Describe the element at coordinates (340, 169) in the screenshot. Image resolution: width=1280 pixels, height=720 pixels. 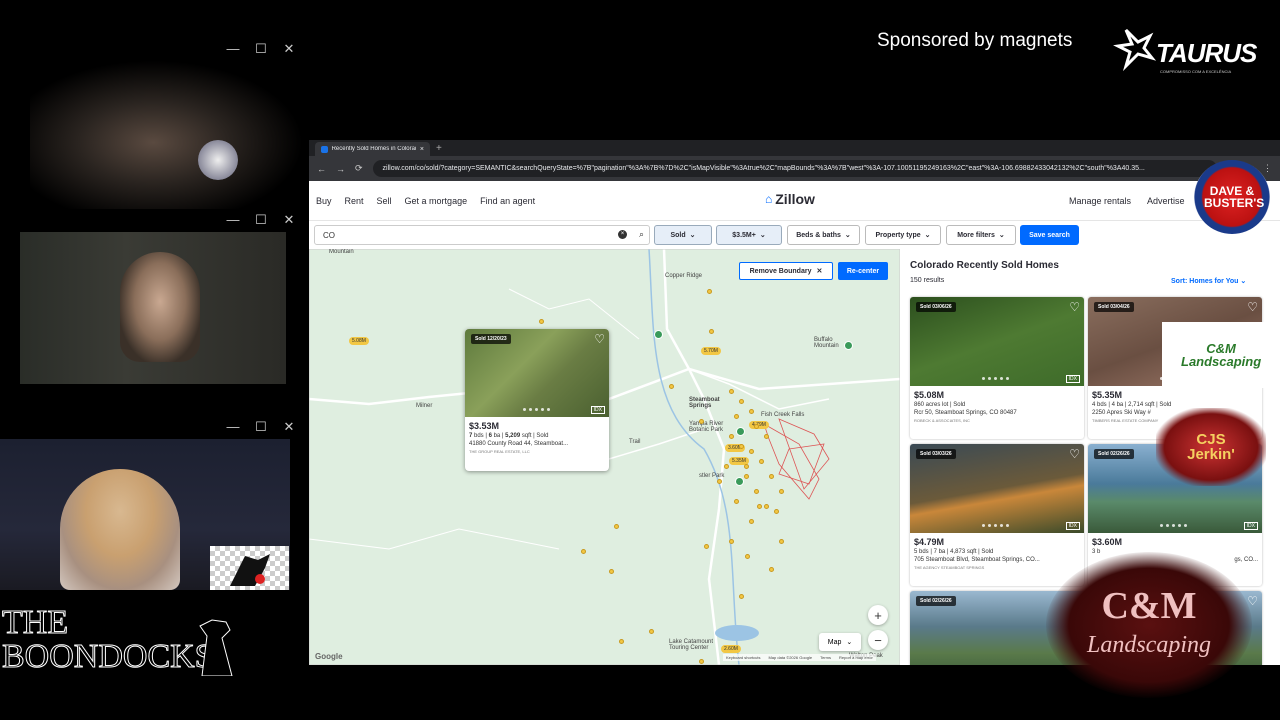
I see `forward-icon: →` at that location.